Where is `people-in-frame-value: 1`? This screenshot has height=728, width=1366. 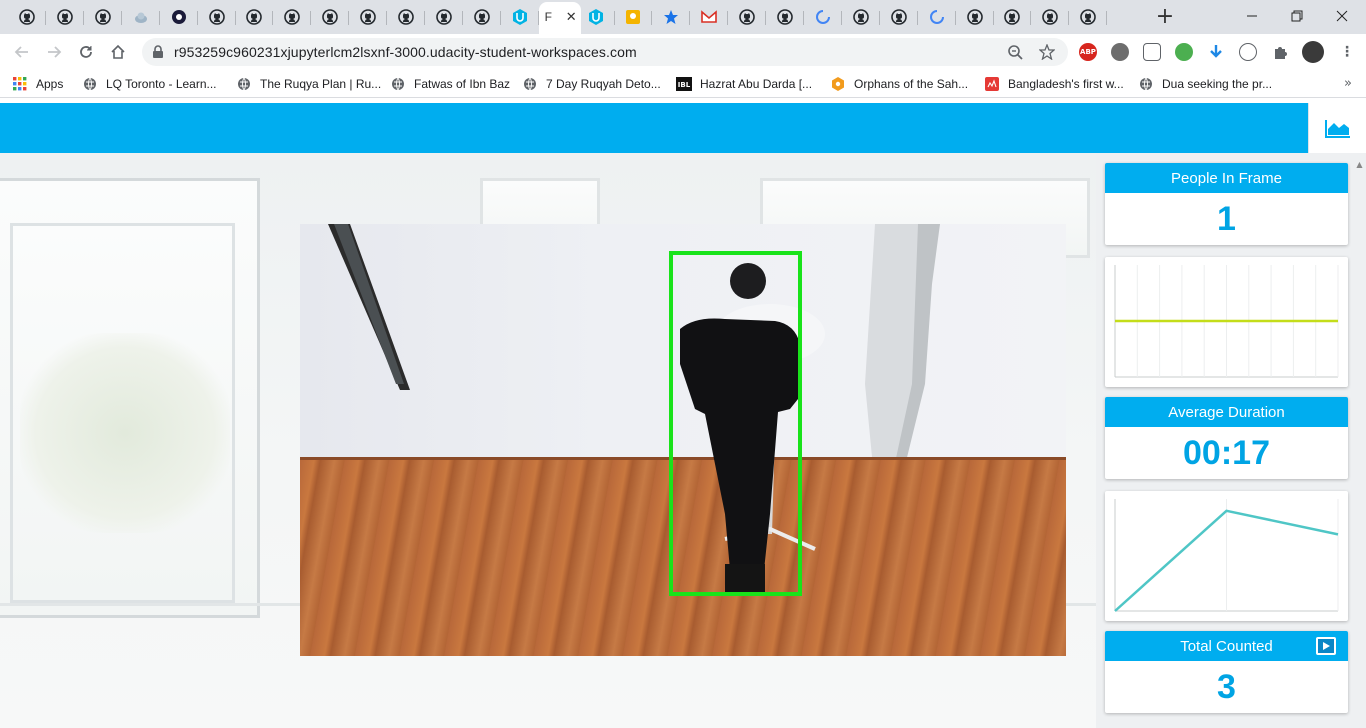
people-in-frame-value: 1 is located at coordinates (1226, 218).